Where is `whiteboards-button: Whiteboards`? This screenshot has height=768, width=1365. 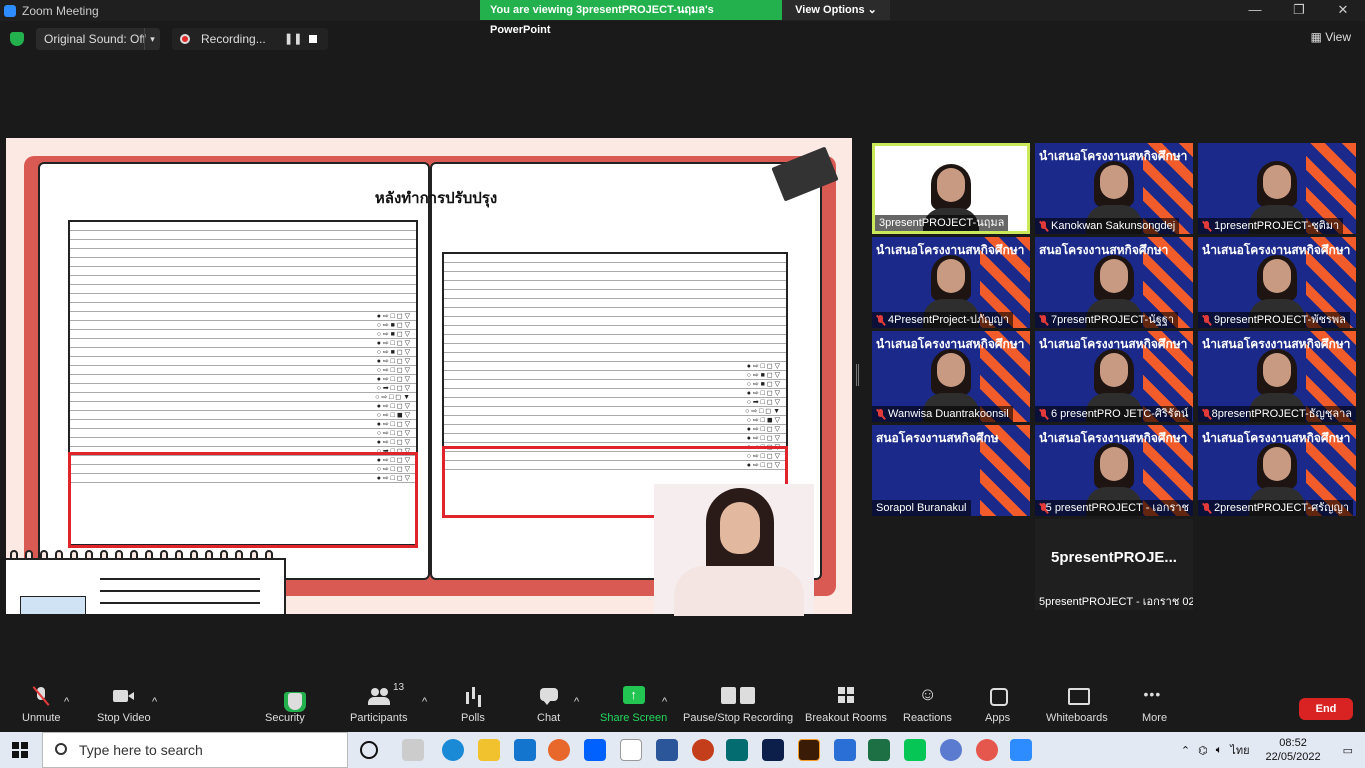
whiteboards-button: Whiteboards is located at coordinates (1077, 705).